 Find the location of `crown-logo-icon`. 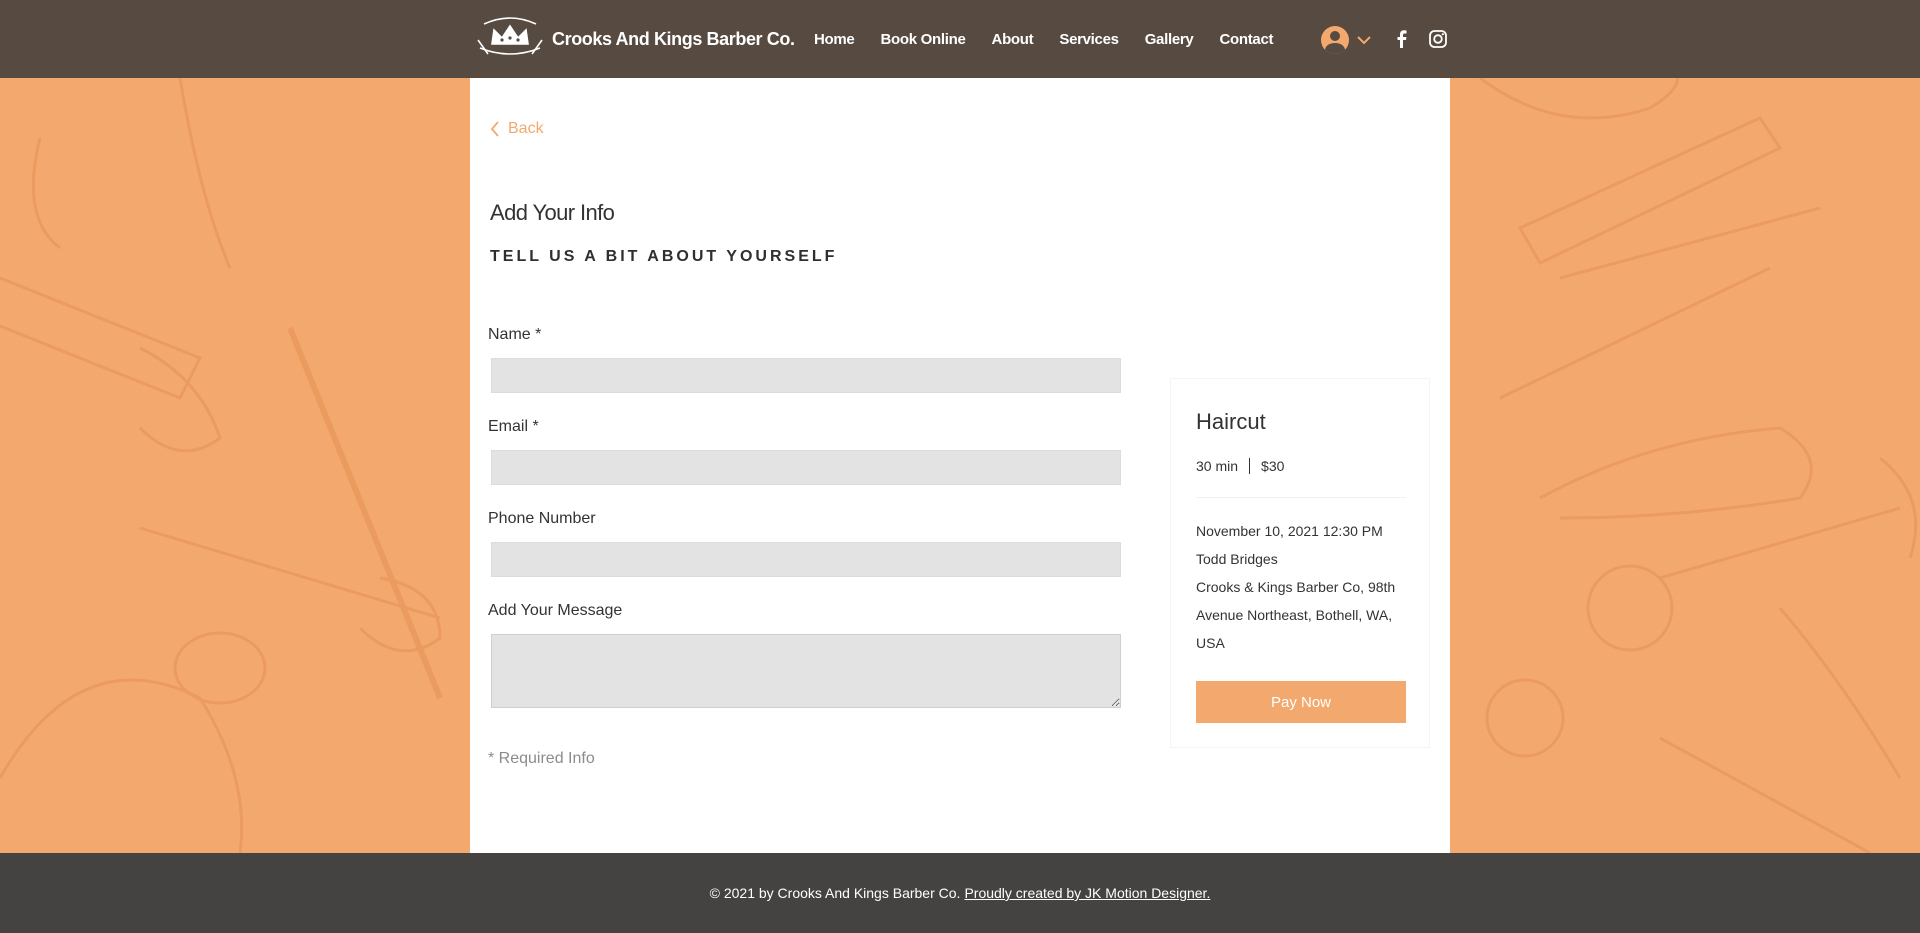

crown-logo-icon is located at coordinates (510, 36).